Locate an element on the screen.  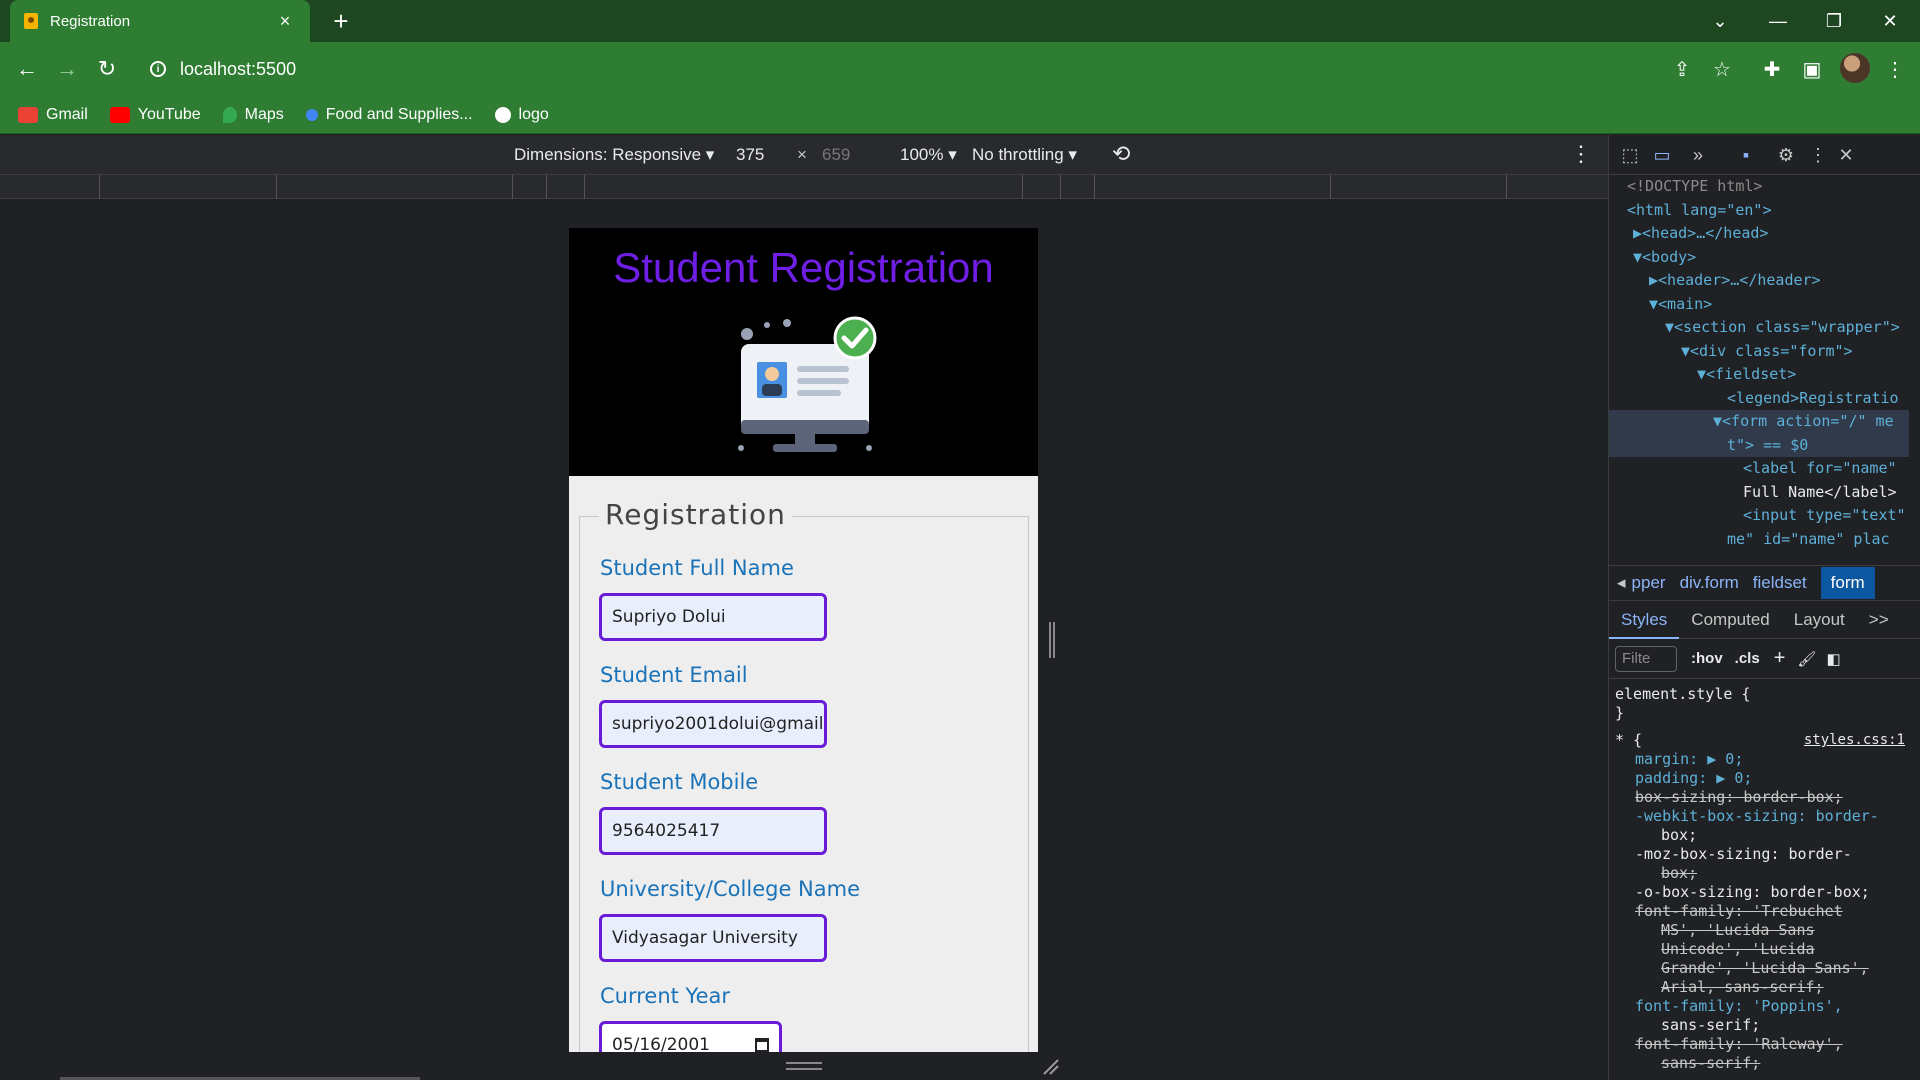
calendar-icon is located at coordinates (762, 1045).